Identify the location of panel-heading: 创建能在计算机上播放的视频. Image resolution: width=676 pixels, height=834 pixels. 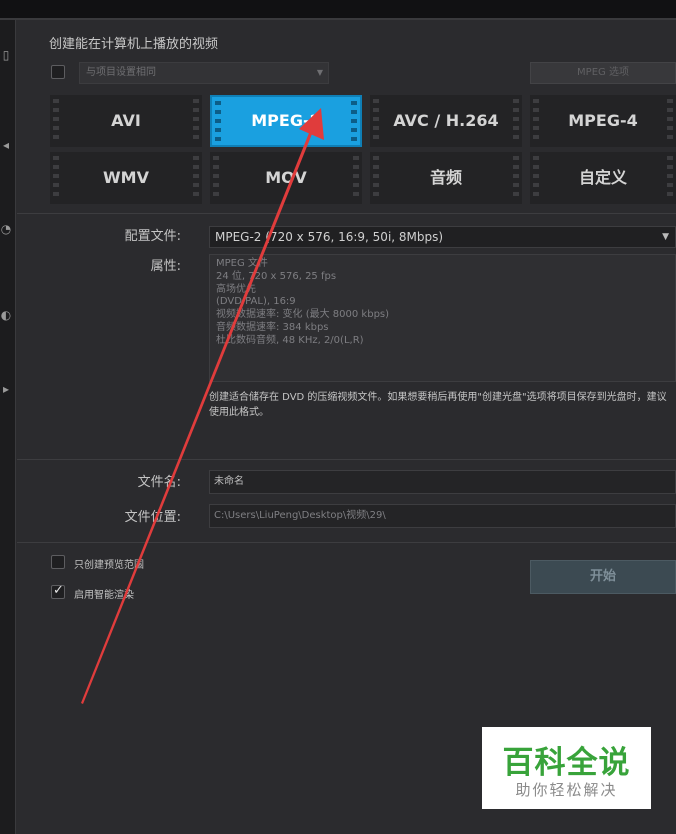
(134, 44).